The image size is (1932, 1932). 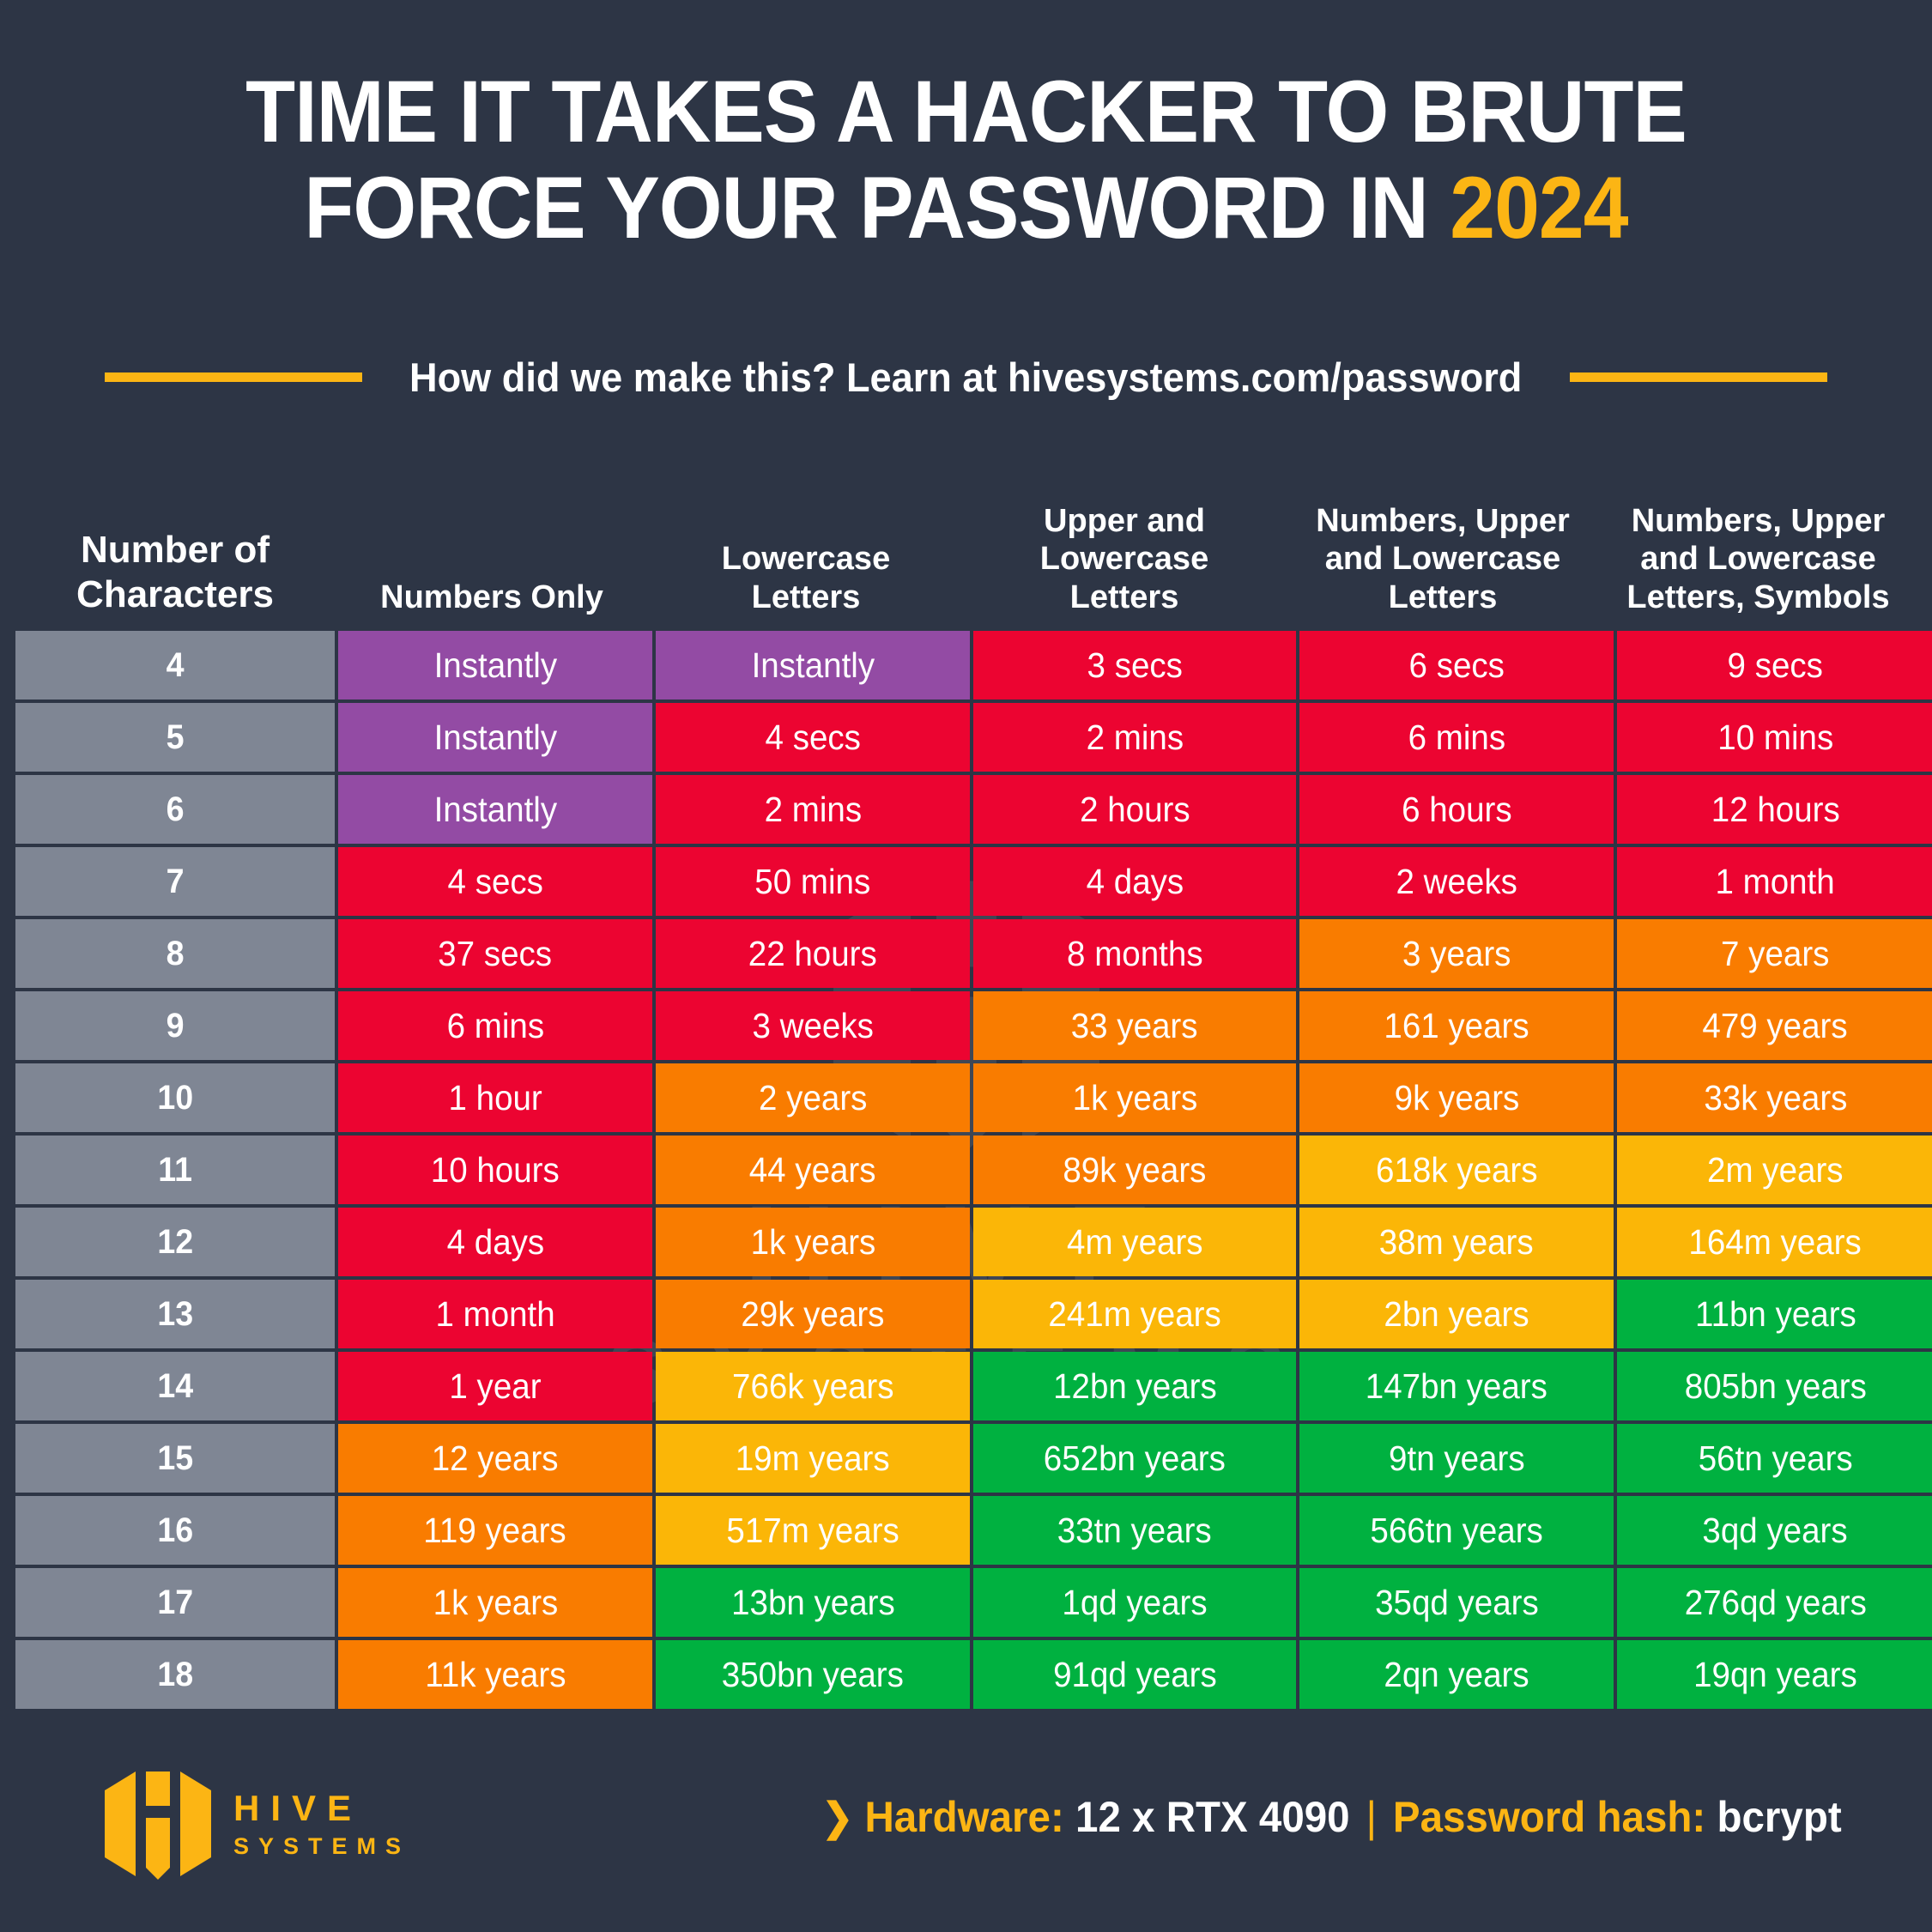 I want to click on character-count-value: 16, so click(x=175, y=1530).